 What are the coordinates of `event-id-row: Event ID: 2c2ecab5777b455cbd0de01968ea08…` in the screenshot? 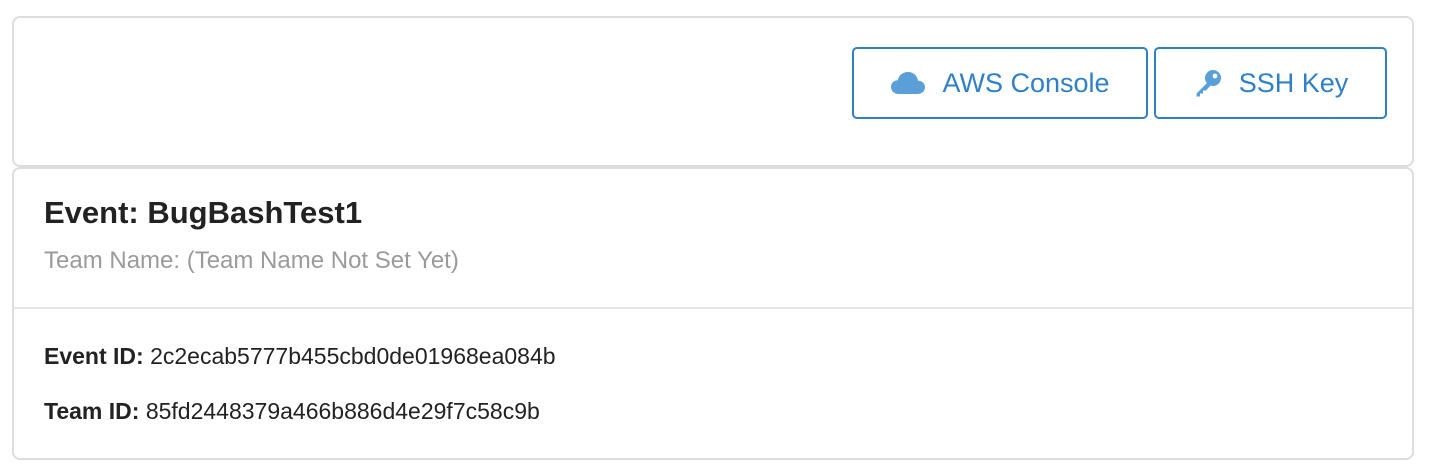 It's located at (300, 356).